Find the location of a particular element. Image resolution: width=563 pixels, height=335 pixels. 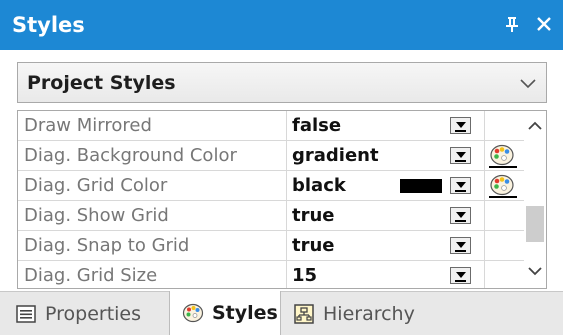

tab-properties: Properties is located at coordinates (89, 313).